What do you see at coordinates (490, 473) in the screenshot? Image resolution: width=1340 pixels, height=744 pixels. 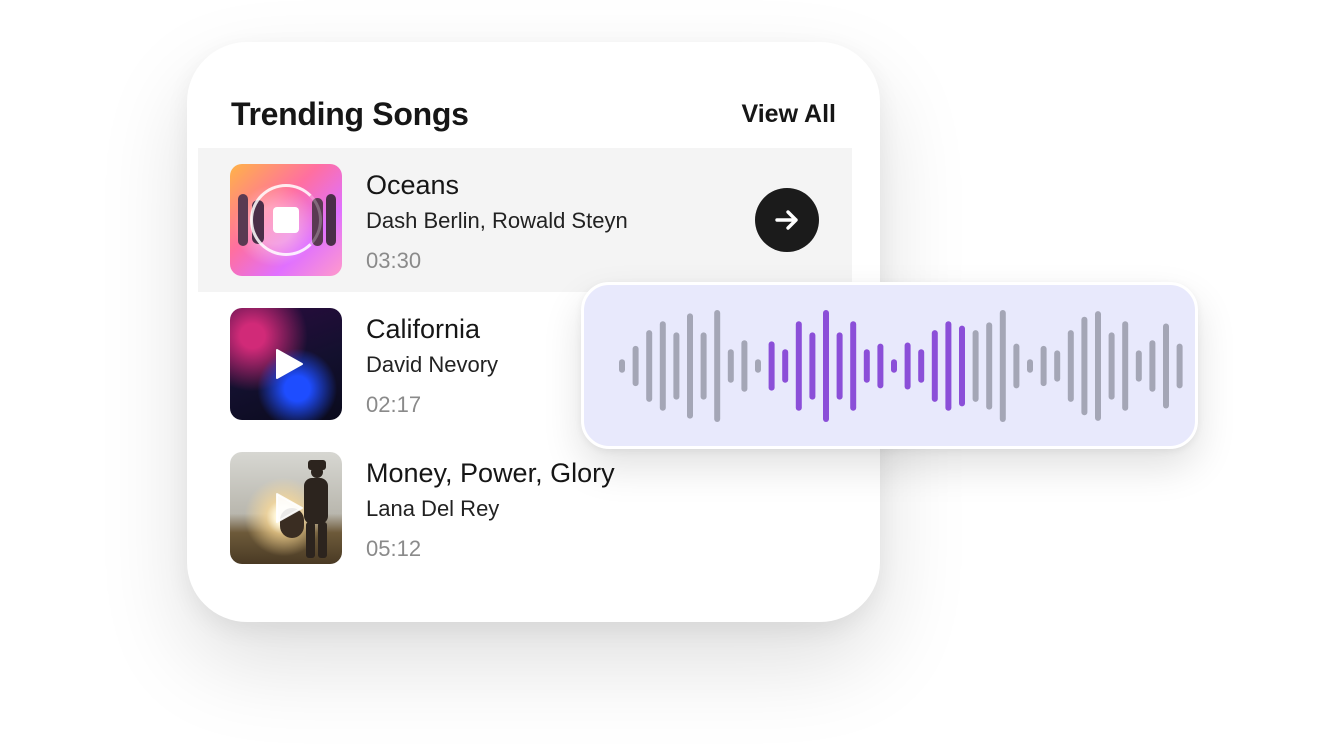 I see `song-title: Money, Power, Glory` at bounding box center [490, 473].